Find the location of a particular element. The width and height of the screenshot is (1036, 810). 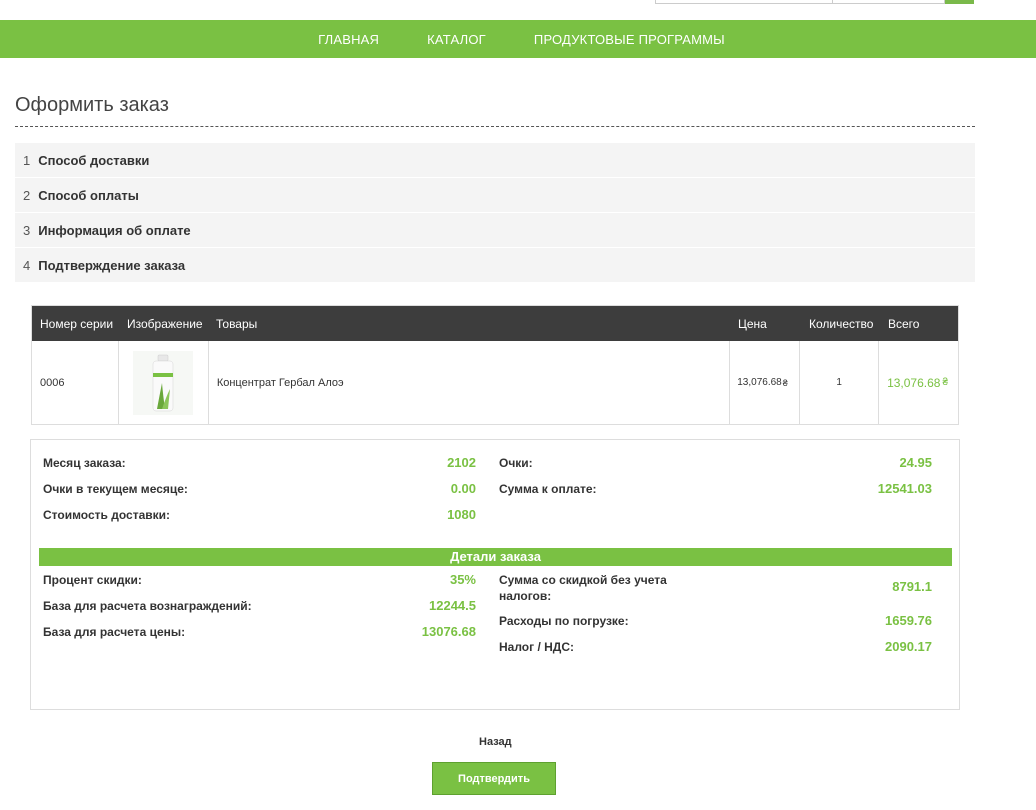

reward-base-value: 12244.5 is located at coordinates (452, 605).